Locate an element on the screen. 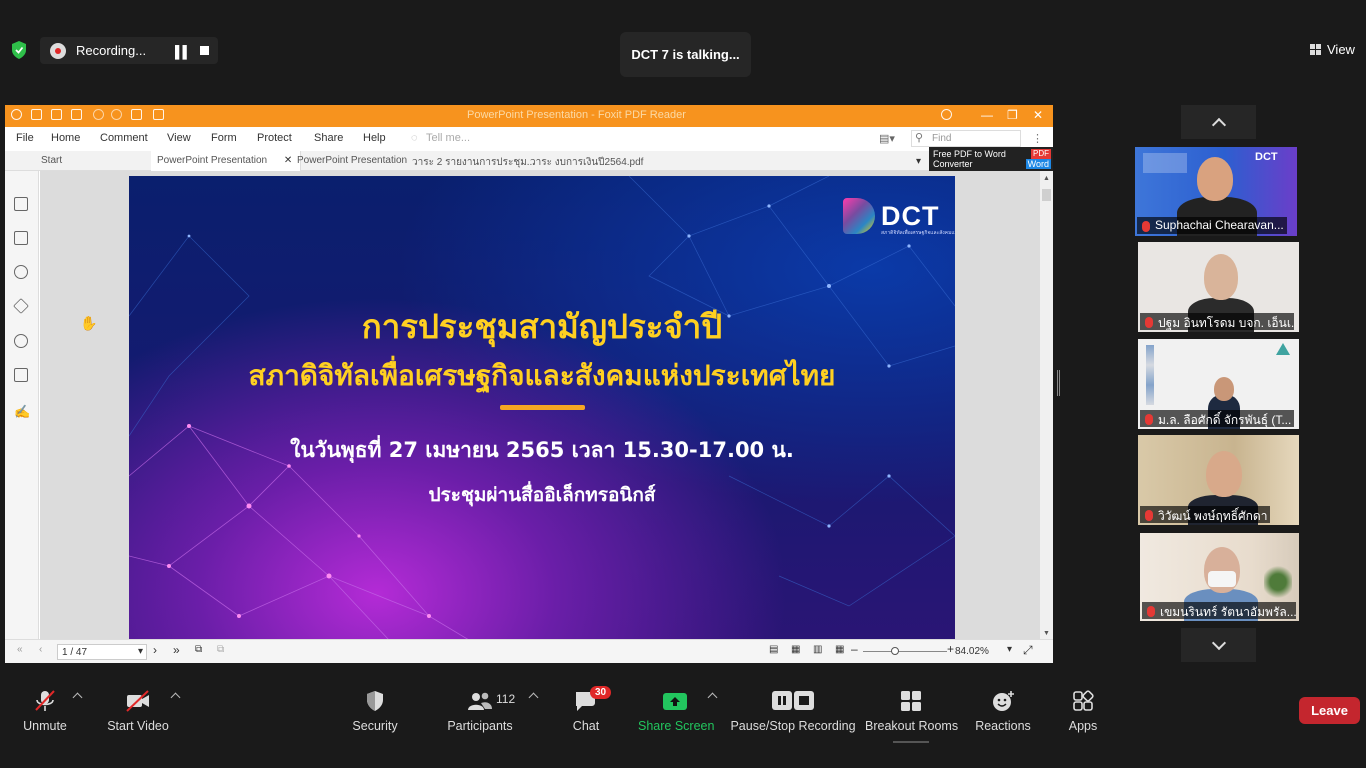 This screenshot has height=768, width=1366. bookmark-icon is located at coordinates (21, 204).